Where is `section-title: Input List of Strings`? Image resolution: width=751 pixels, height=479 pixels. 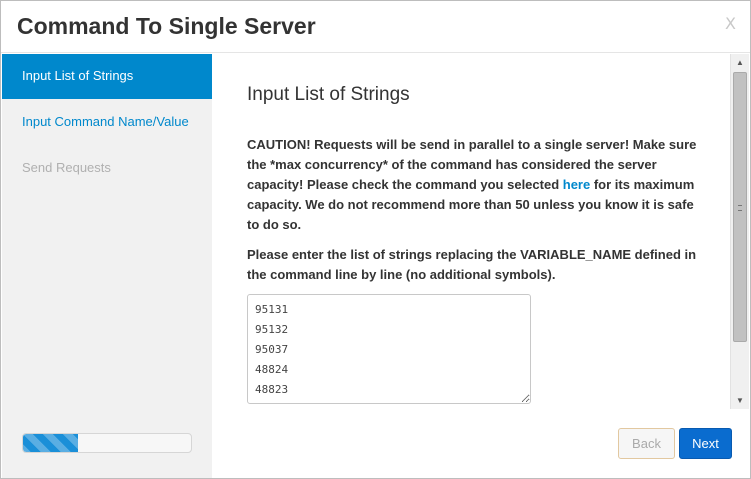 section-title: Input List of Strings is located at coordinates (328, 94).